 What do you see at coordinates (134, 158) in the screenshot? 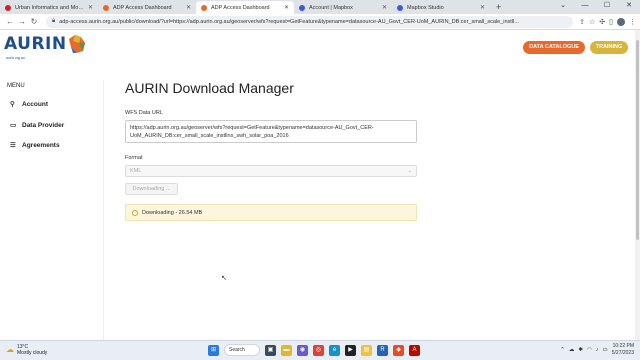
I see `format-label: Format` at bounding box center [134, 158].